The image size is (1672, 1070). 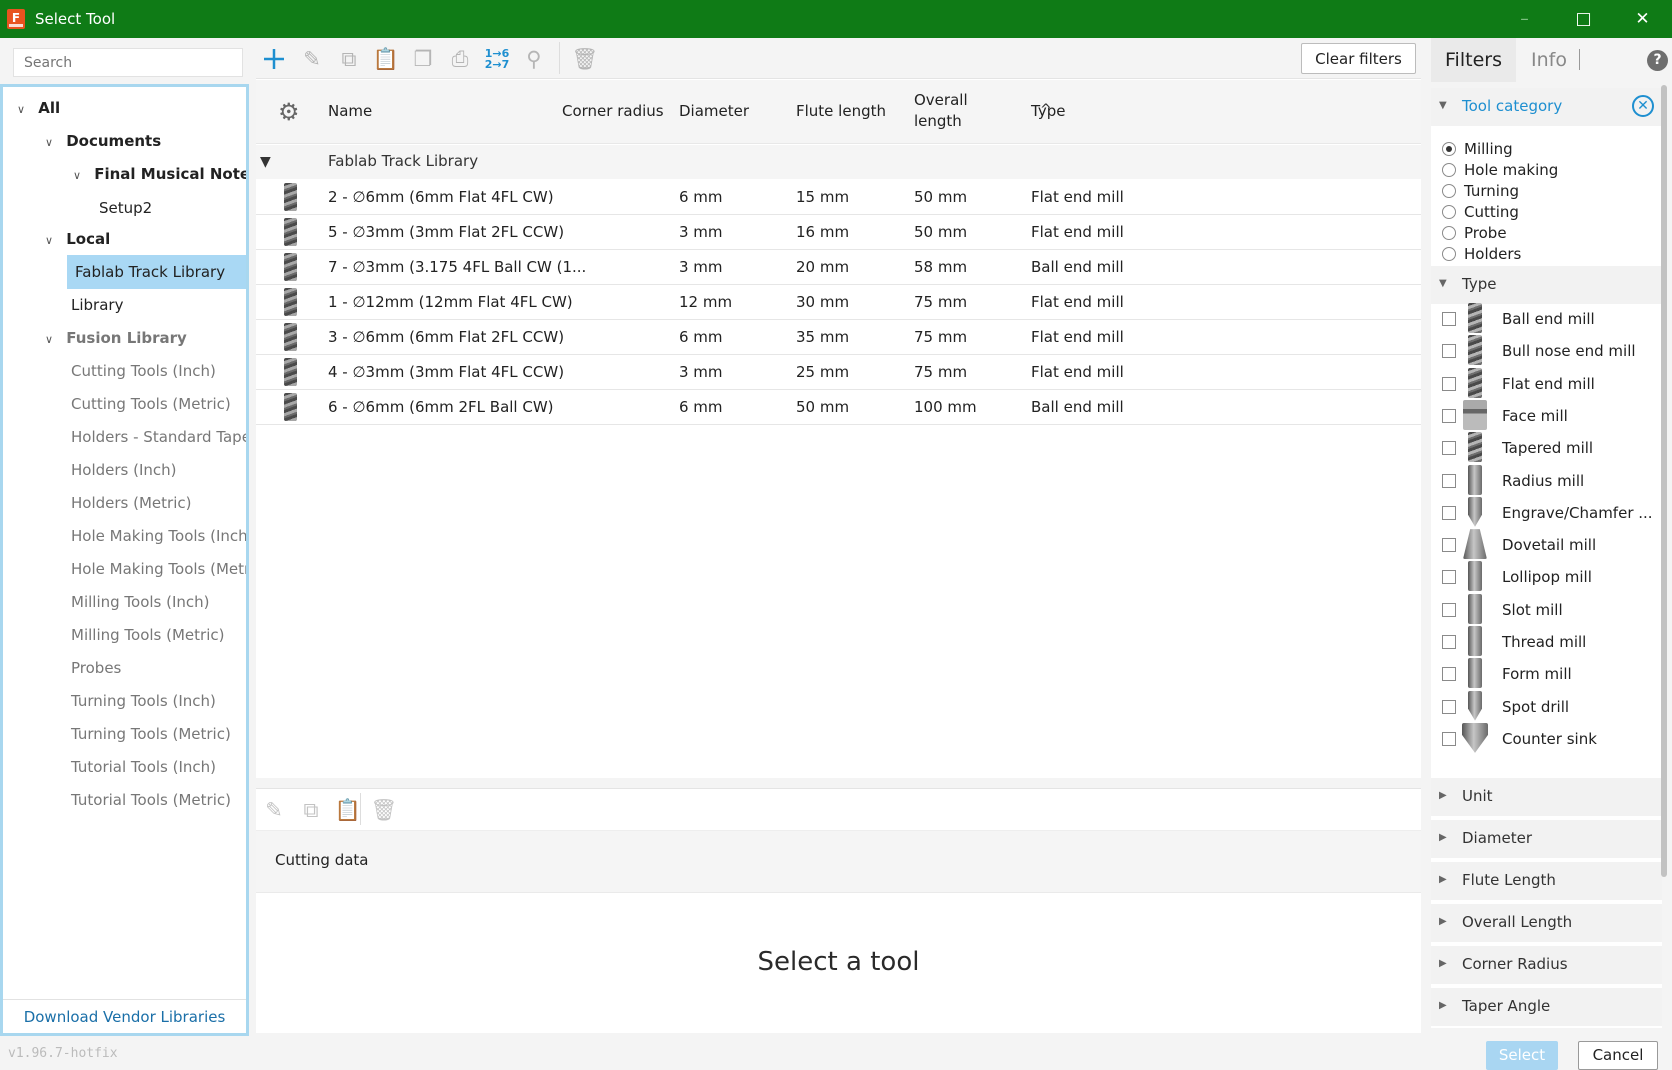 I want to click on filter-section-header: ▶ Corner Radius, so click(x=1546, y=965).